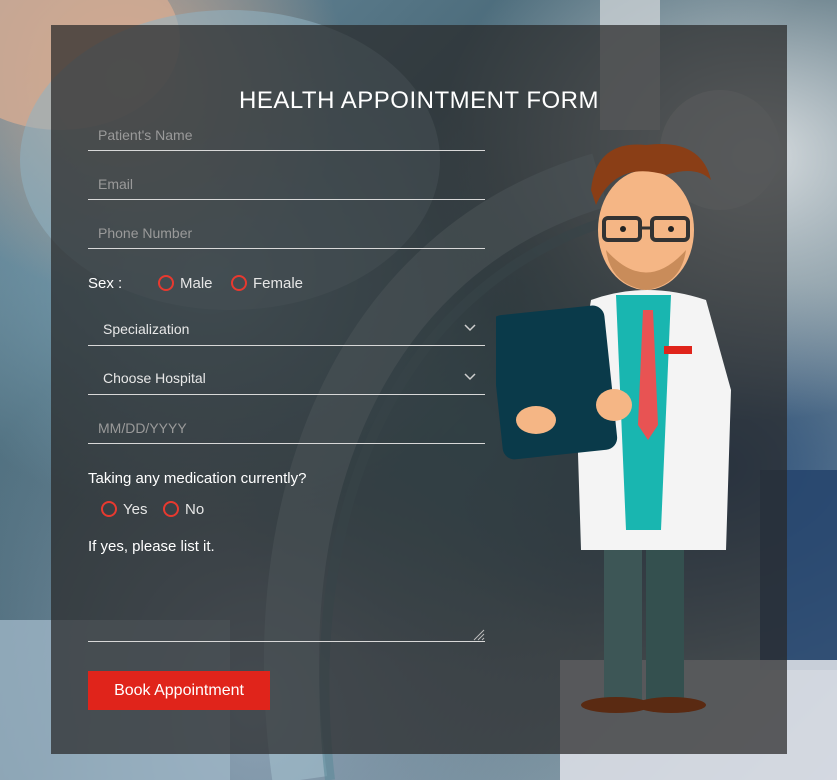  Describe the element at coordinates (151, 546) in the screenshot. I see `medication-list-label: If yes, please list it.` at that location.